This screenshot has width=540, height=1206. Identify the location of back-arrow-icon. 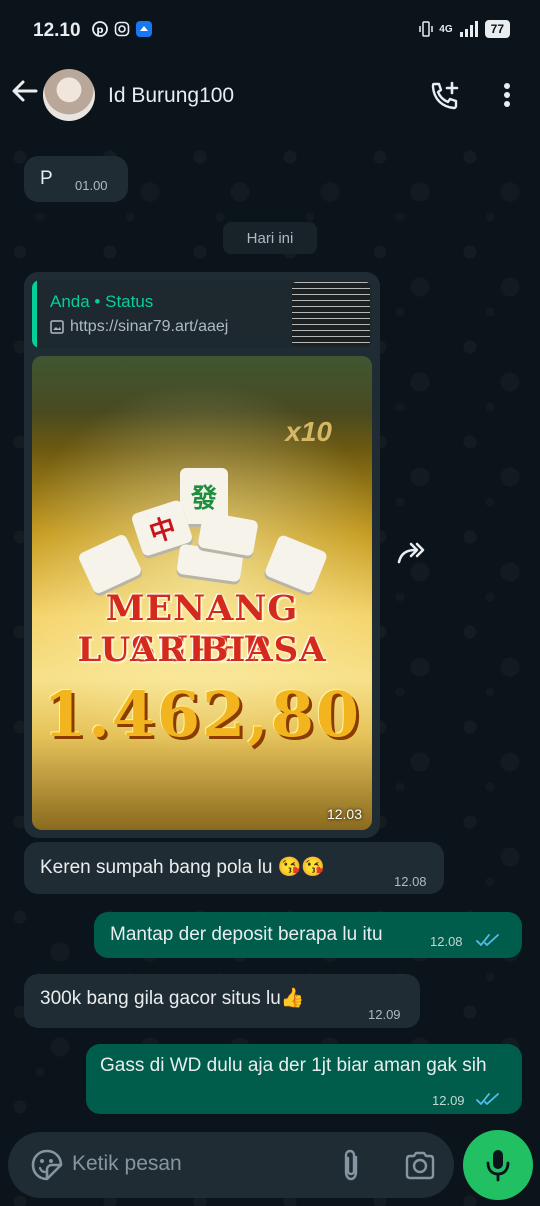
(25, 91).